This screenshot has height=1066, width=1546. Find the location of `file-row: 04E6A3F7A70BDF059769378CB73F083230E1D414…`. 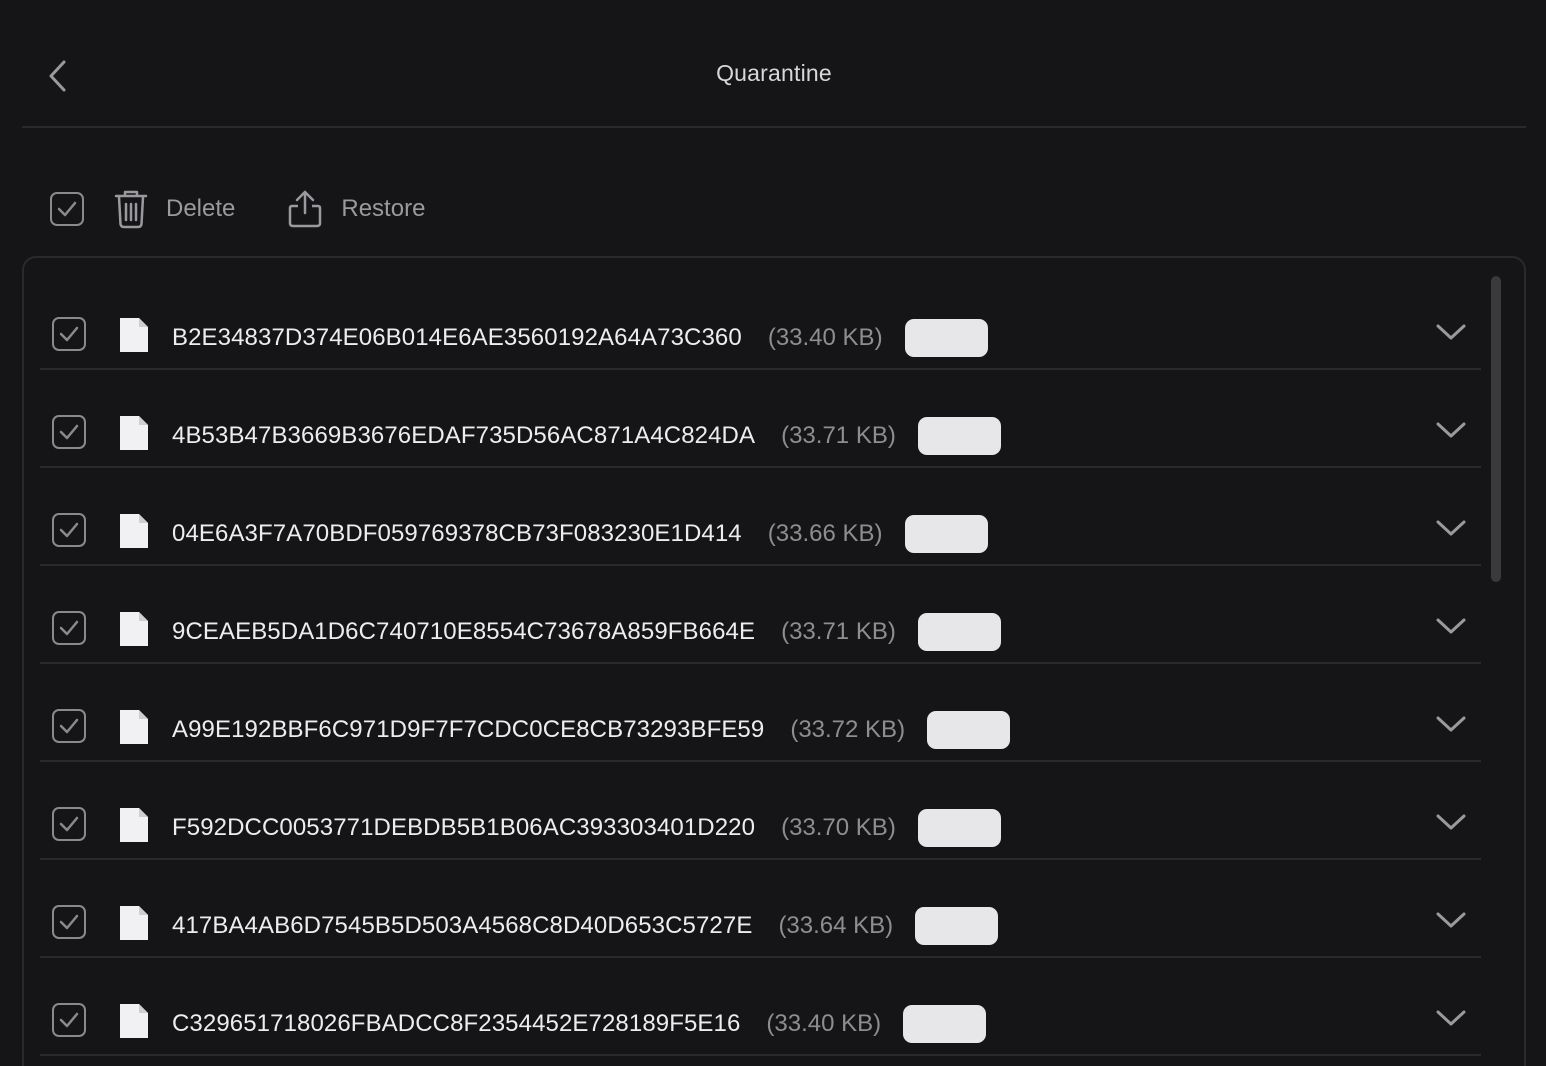

file-row: 04E6A3F7A70BDF059769378CB73F083230E1D414… is located at coordinates (760, 517).